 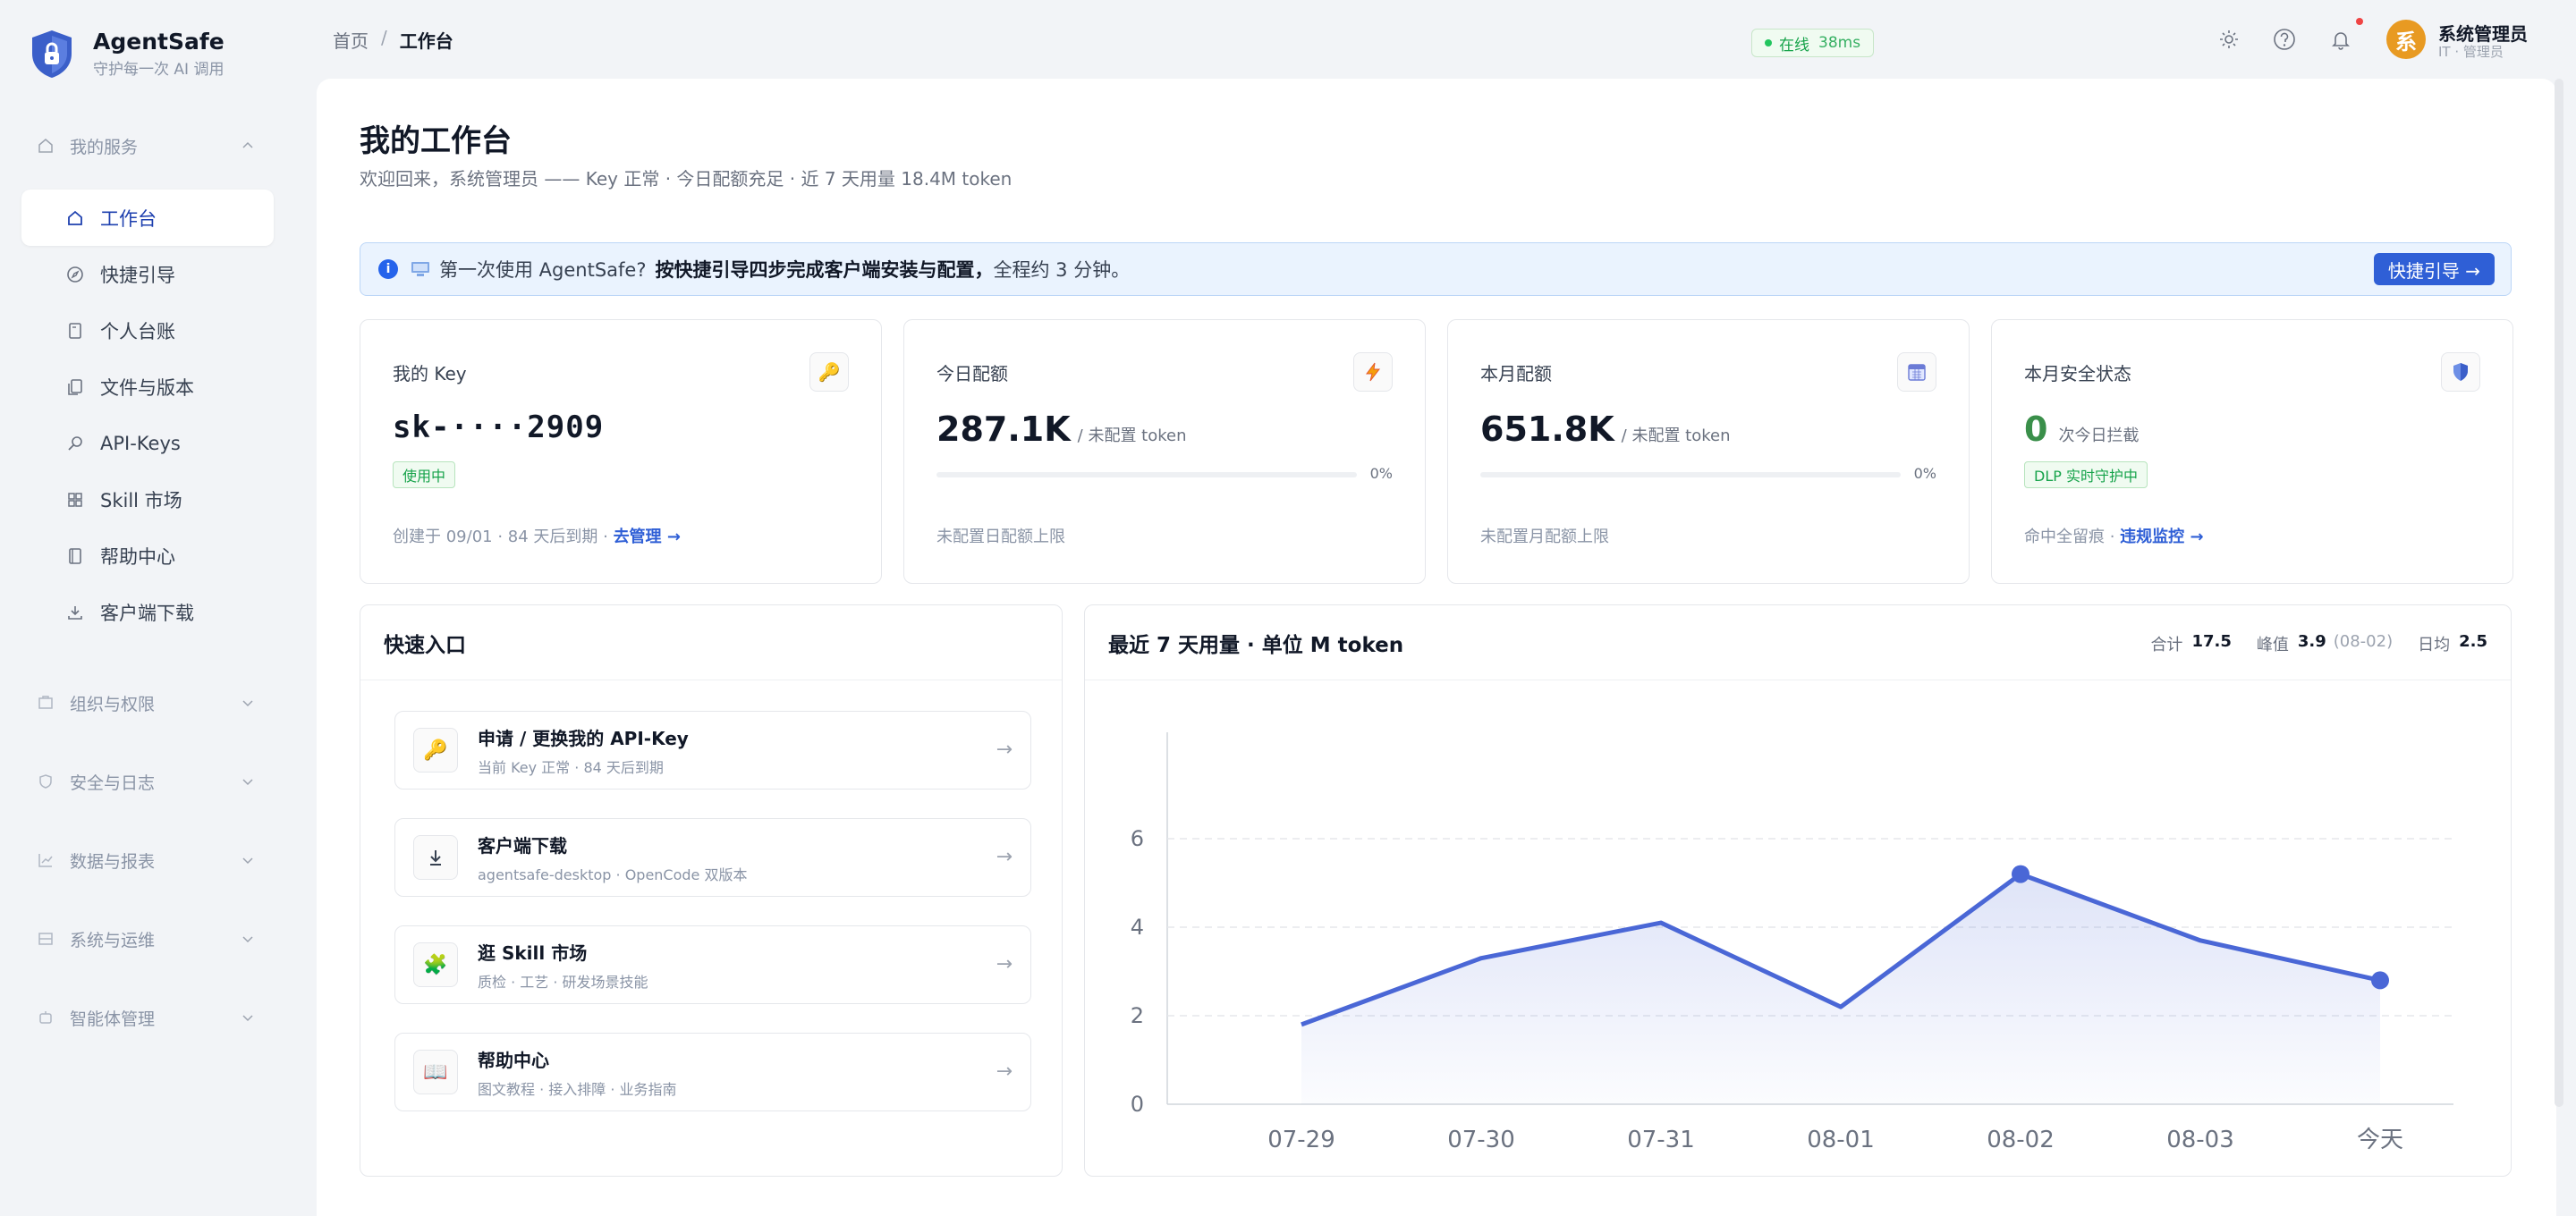 What do you see at coordinates (2036, 430) in the screenshot?
I see `blocked-value: 0` at bounding box center [2036, 430].